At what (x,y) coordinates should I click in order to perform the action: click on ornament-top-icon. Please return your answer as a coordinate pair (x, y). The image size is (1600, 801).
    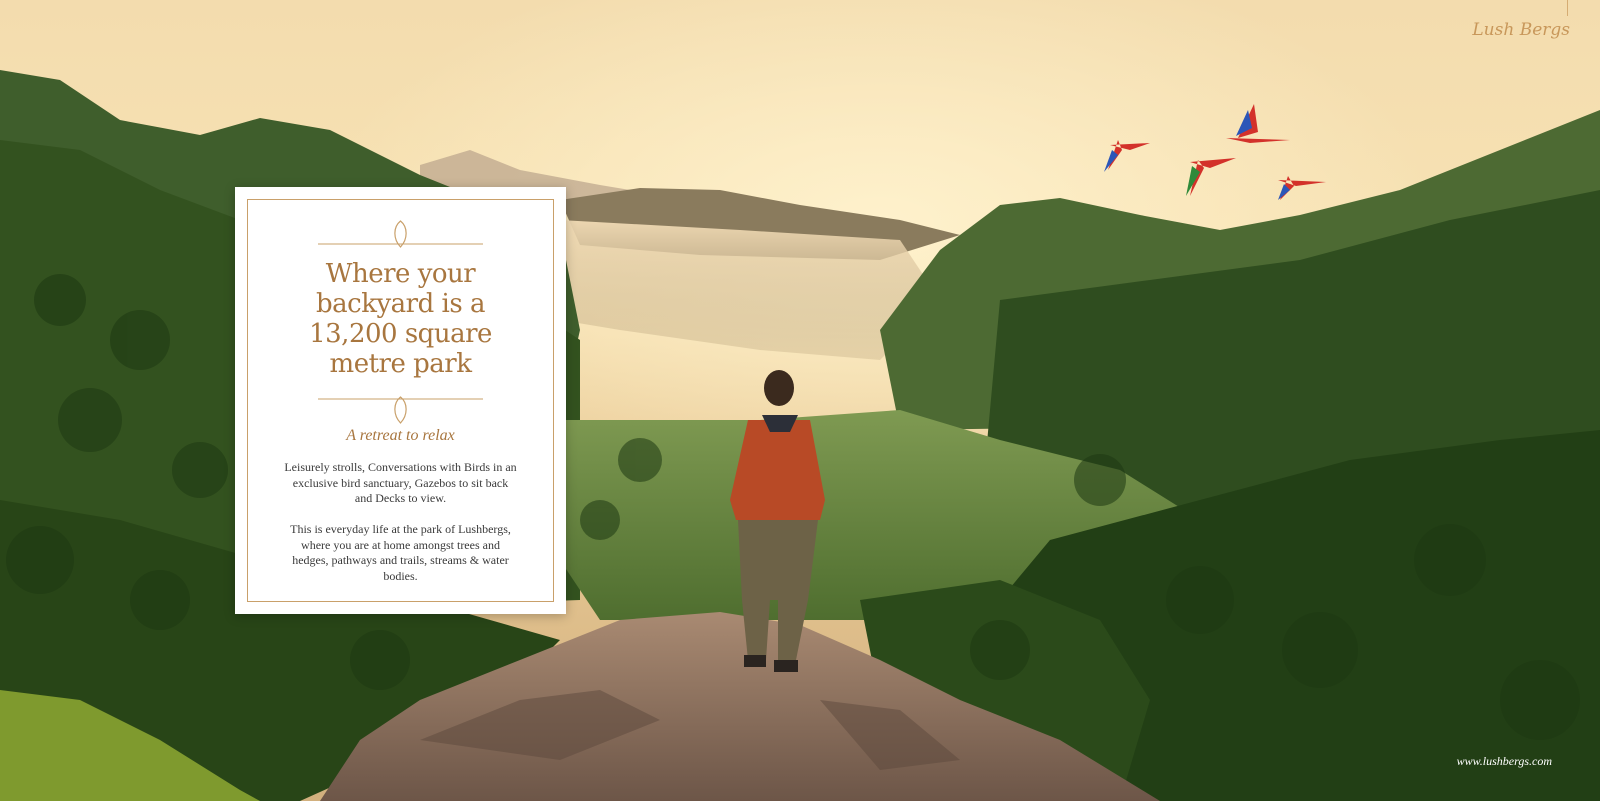
    Looking at the image, I should click on (400, 234).